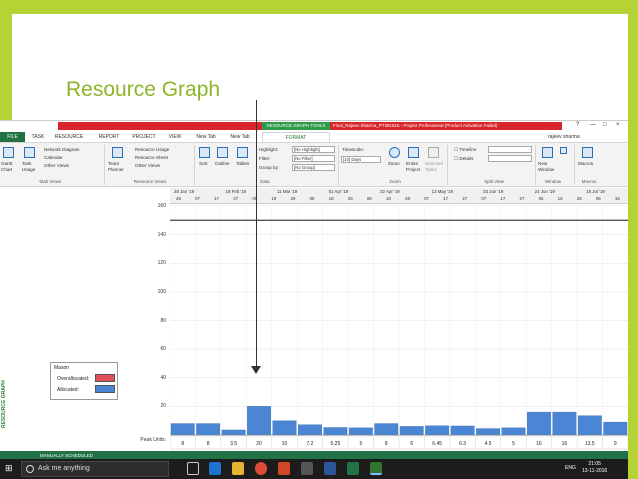 The image size is (638, 479). Describe the element at coordinates (510, 158) in the screenshot. I see `details-select` at that location.